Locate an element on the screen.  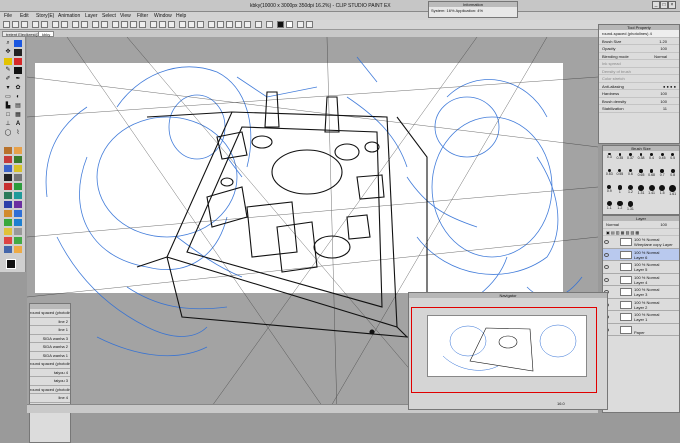
frame-tool-icon: ▦ is located at coordinates (18, 115).